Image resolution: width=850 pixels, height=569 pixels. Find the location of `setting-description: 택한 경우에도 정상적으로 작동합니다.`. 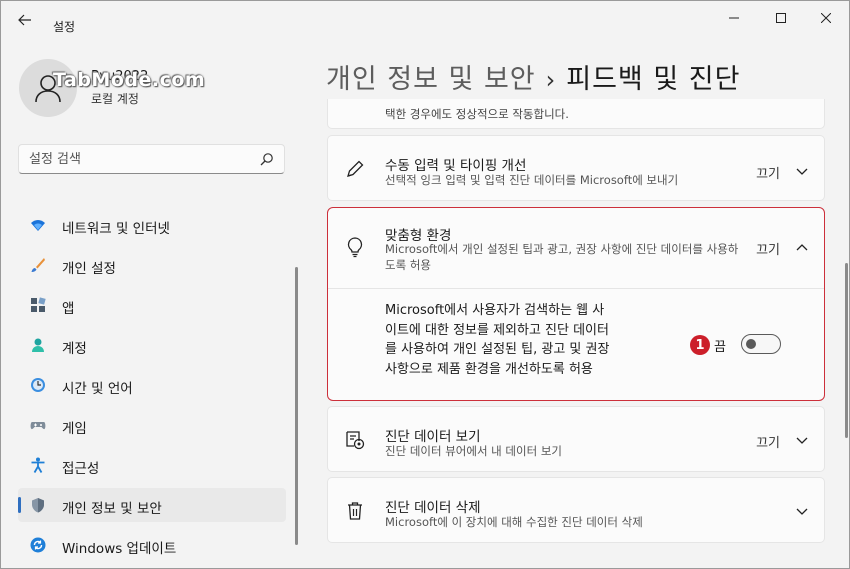

setting-description: 택한 경우에도 정상적으로 작동합니다. is located at coordinates (477, 114).